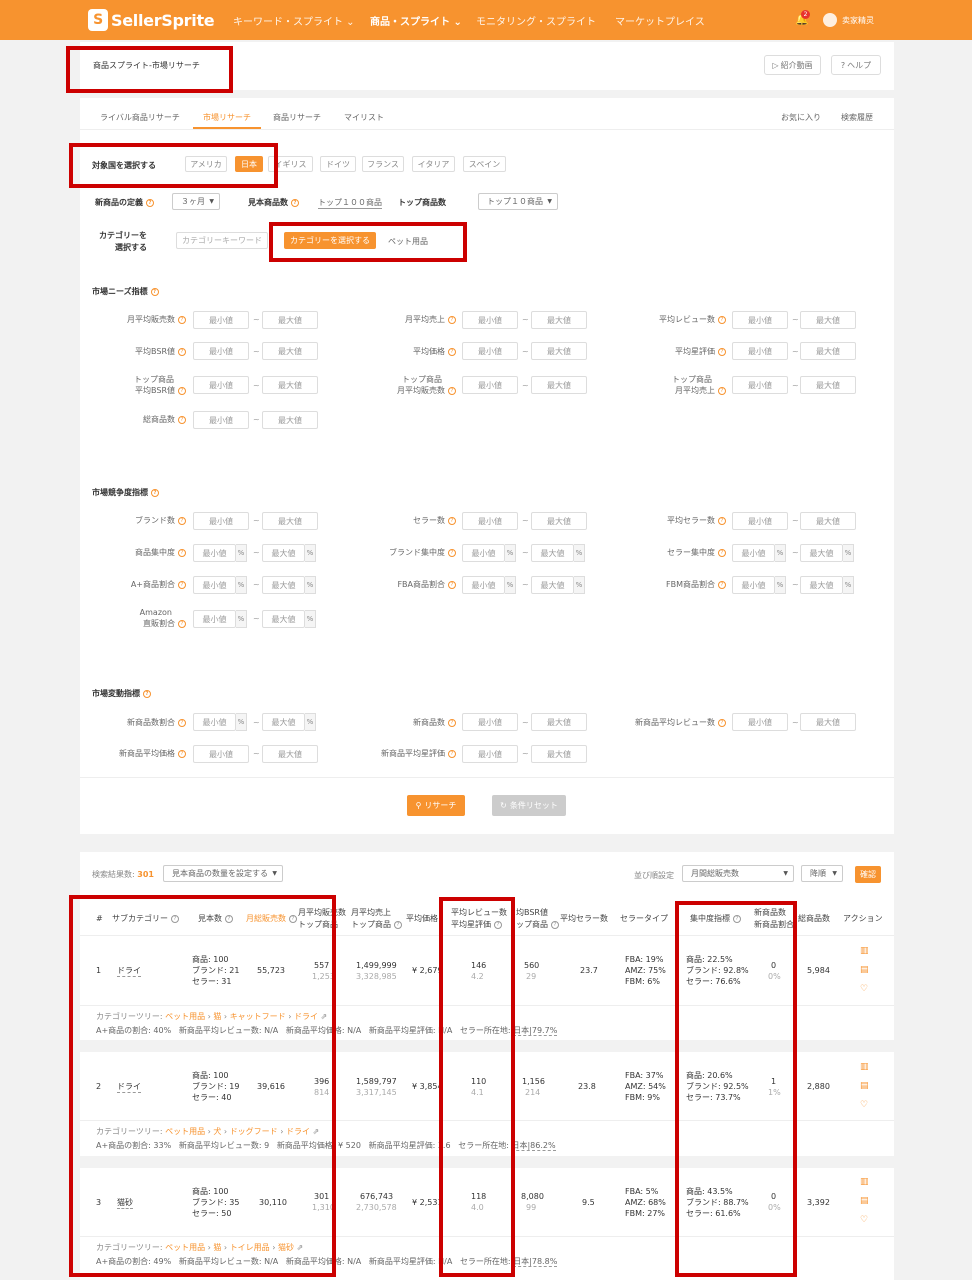  I want to click on nav-product-sprite: 商品・スプライト ⌄, so click(416, 20).